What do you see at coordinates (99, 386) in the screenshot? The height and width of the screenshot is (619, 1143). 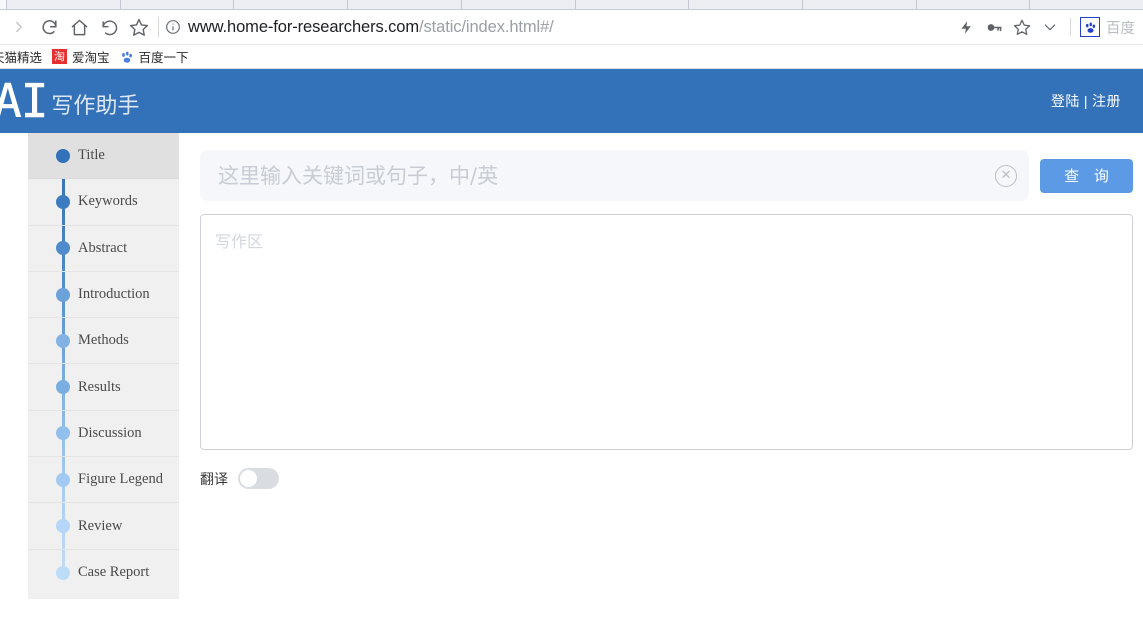 I see `sidebar-item-label: Results` at bounding box center [99, 386].